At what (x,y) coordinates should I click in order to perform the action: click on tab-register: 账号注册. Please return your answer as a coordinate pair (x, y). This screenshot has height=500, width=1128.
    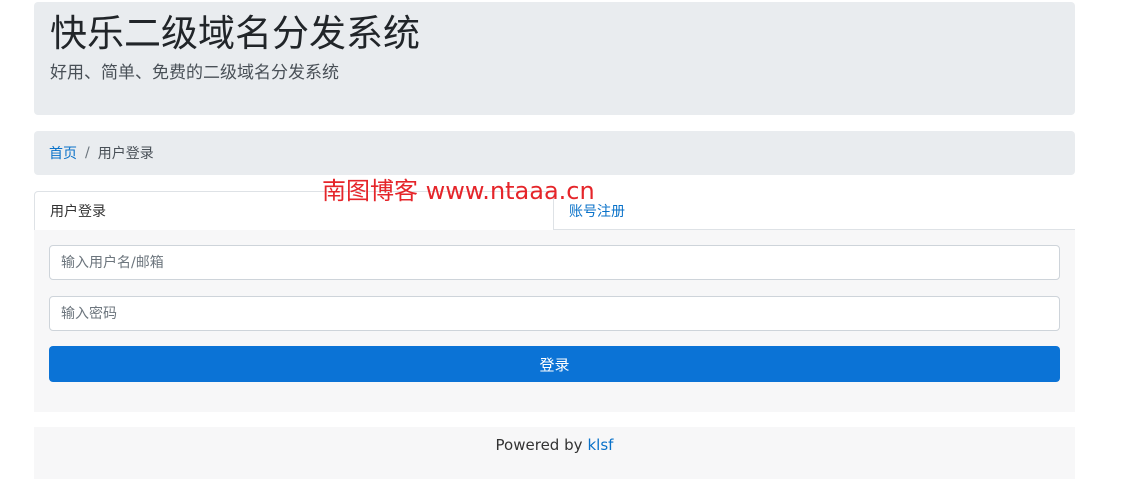
    Looking at the image, I should click on (814, 210).